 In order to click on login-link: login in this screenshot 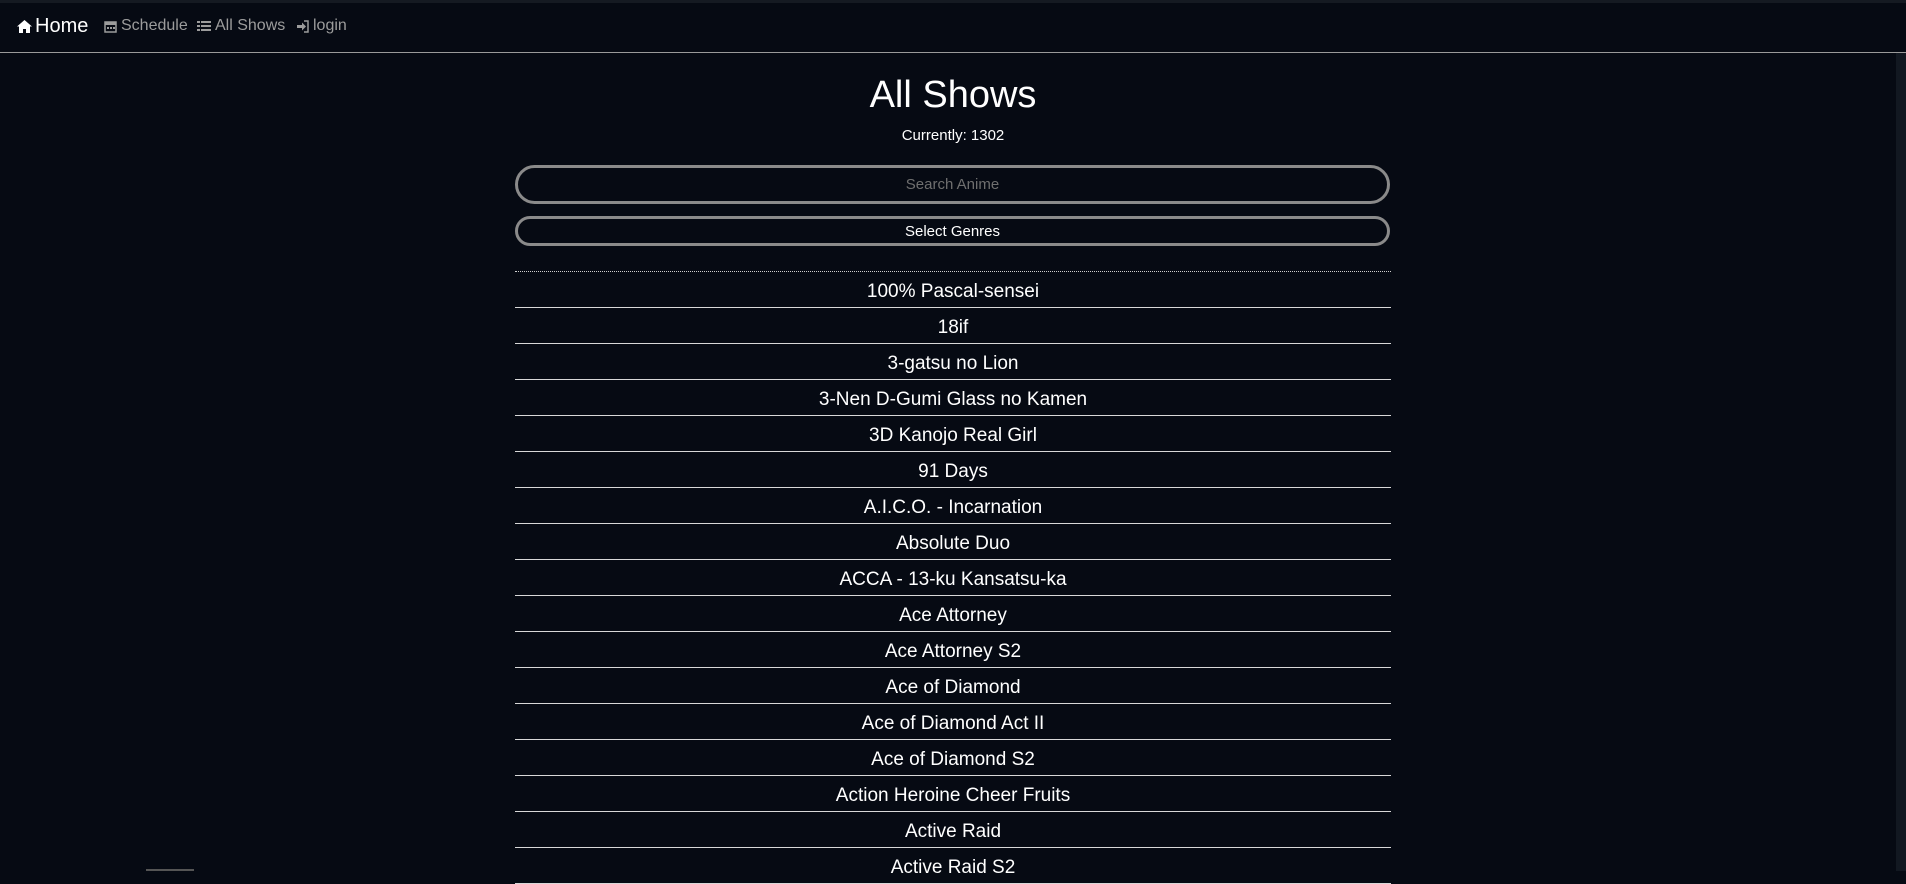, I will do `click(321, 26)`.